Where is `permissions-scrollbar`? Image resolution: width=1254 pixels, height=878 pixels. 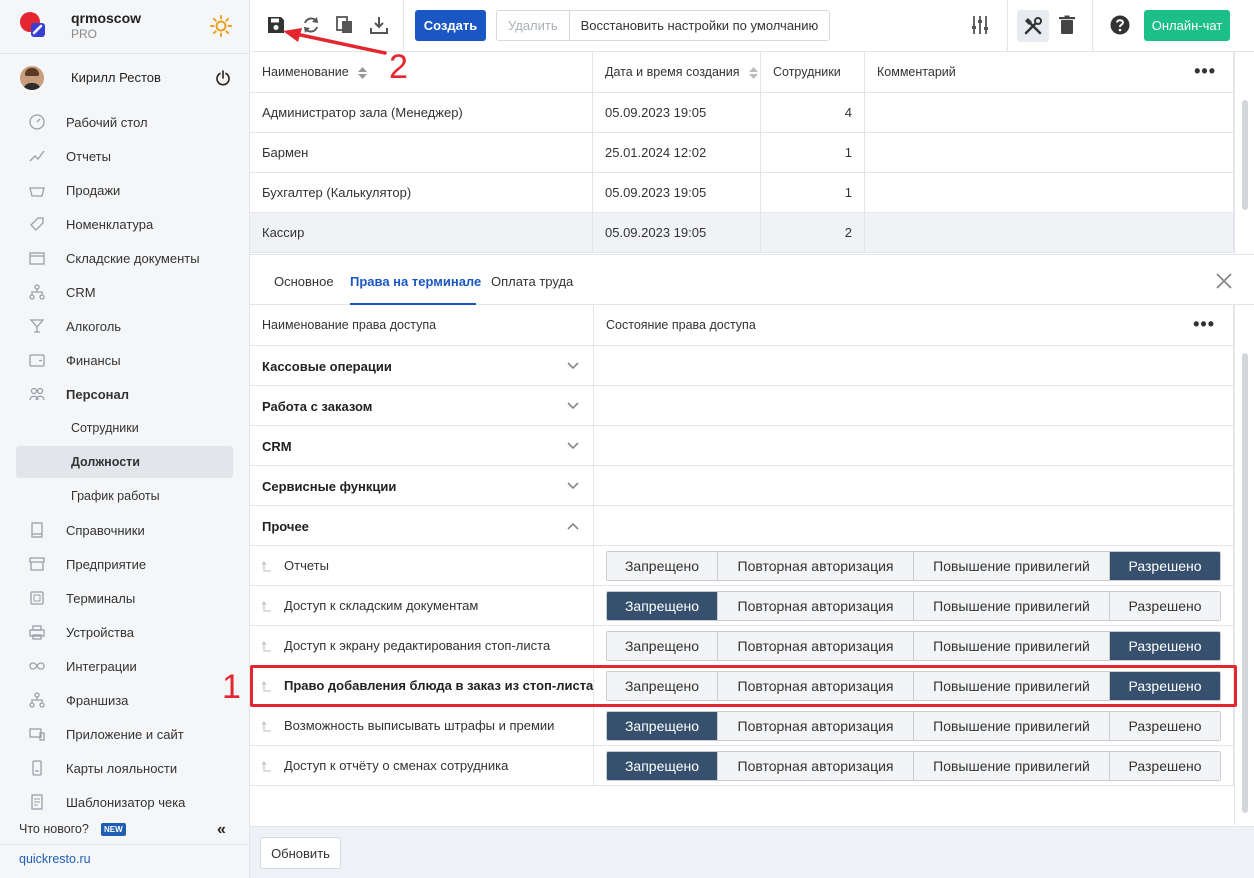
permissions-scrollbar is located at coordinates (1244, 565).